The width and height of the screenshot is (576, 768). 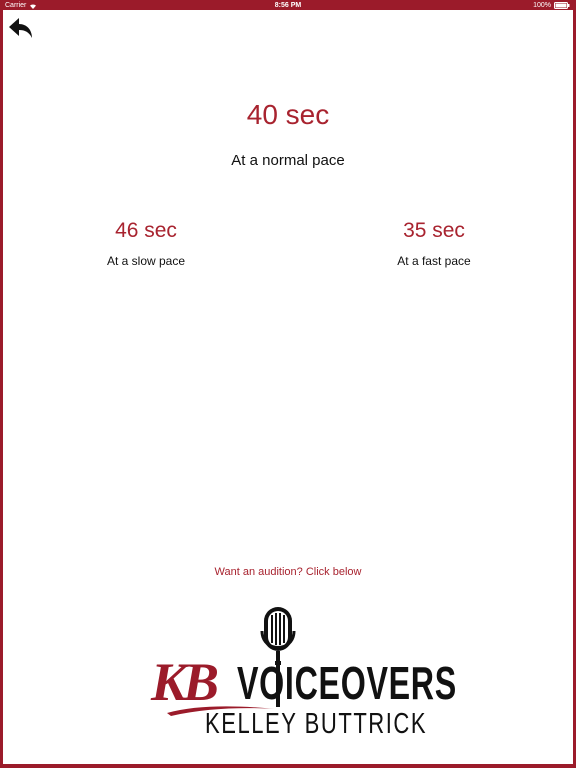 What do you see at coordinates (146, 243) in the screenshot?
I see `slow-pace-block: 46 sec At a slow pace` at bounding box center [146, 243].